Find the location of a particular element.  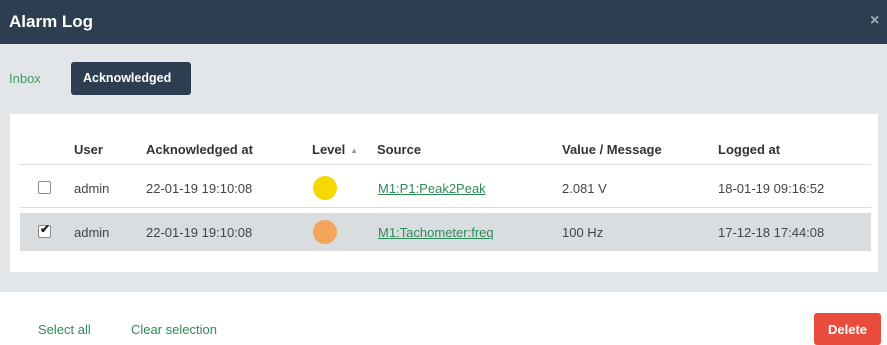

row-checkbox: ✔ is located at coordinates (44, 230).